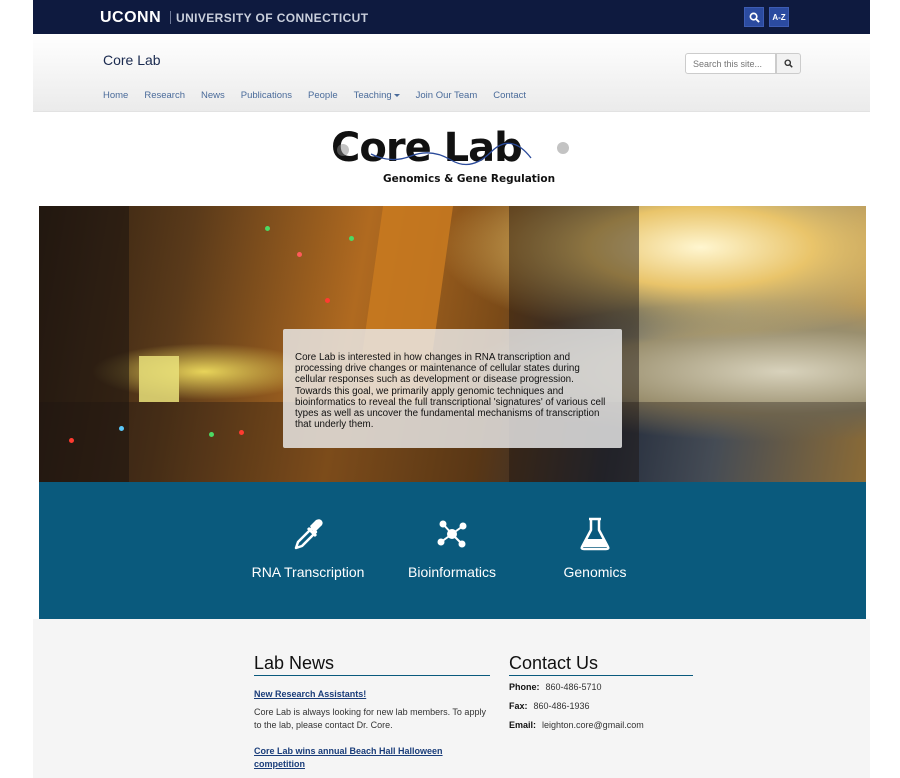 Image resolution: width=900 pixels, height=778 pixels. Describe the element at coordinates (595, 534) in the screenshot. I see `flask-icon` at that location.